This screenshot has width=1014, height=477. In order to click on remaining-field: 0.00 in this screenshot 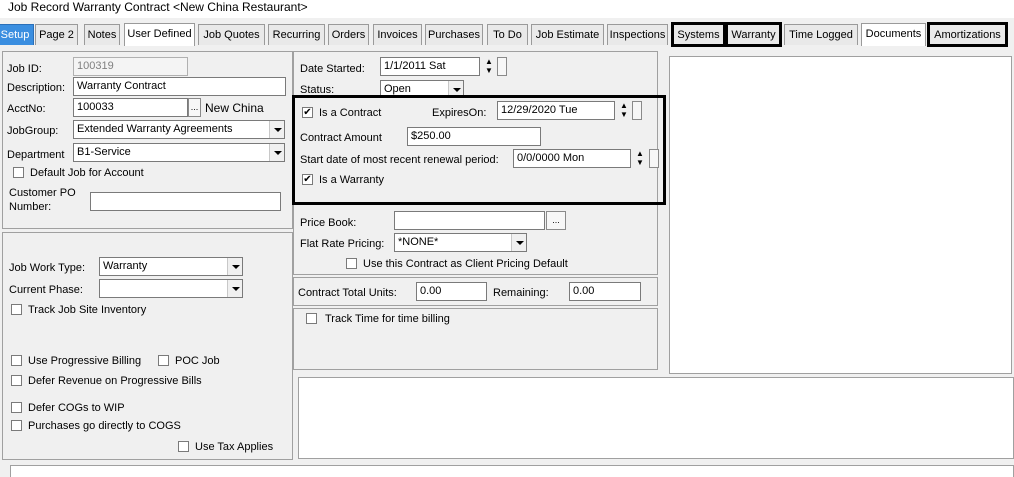, I will do `click(605, 291)`.